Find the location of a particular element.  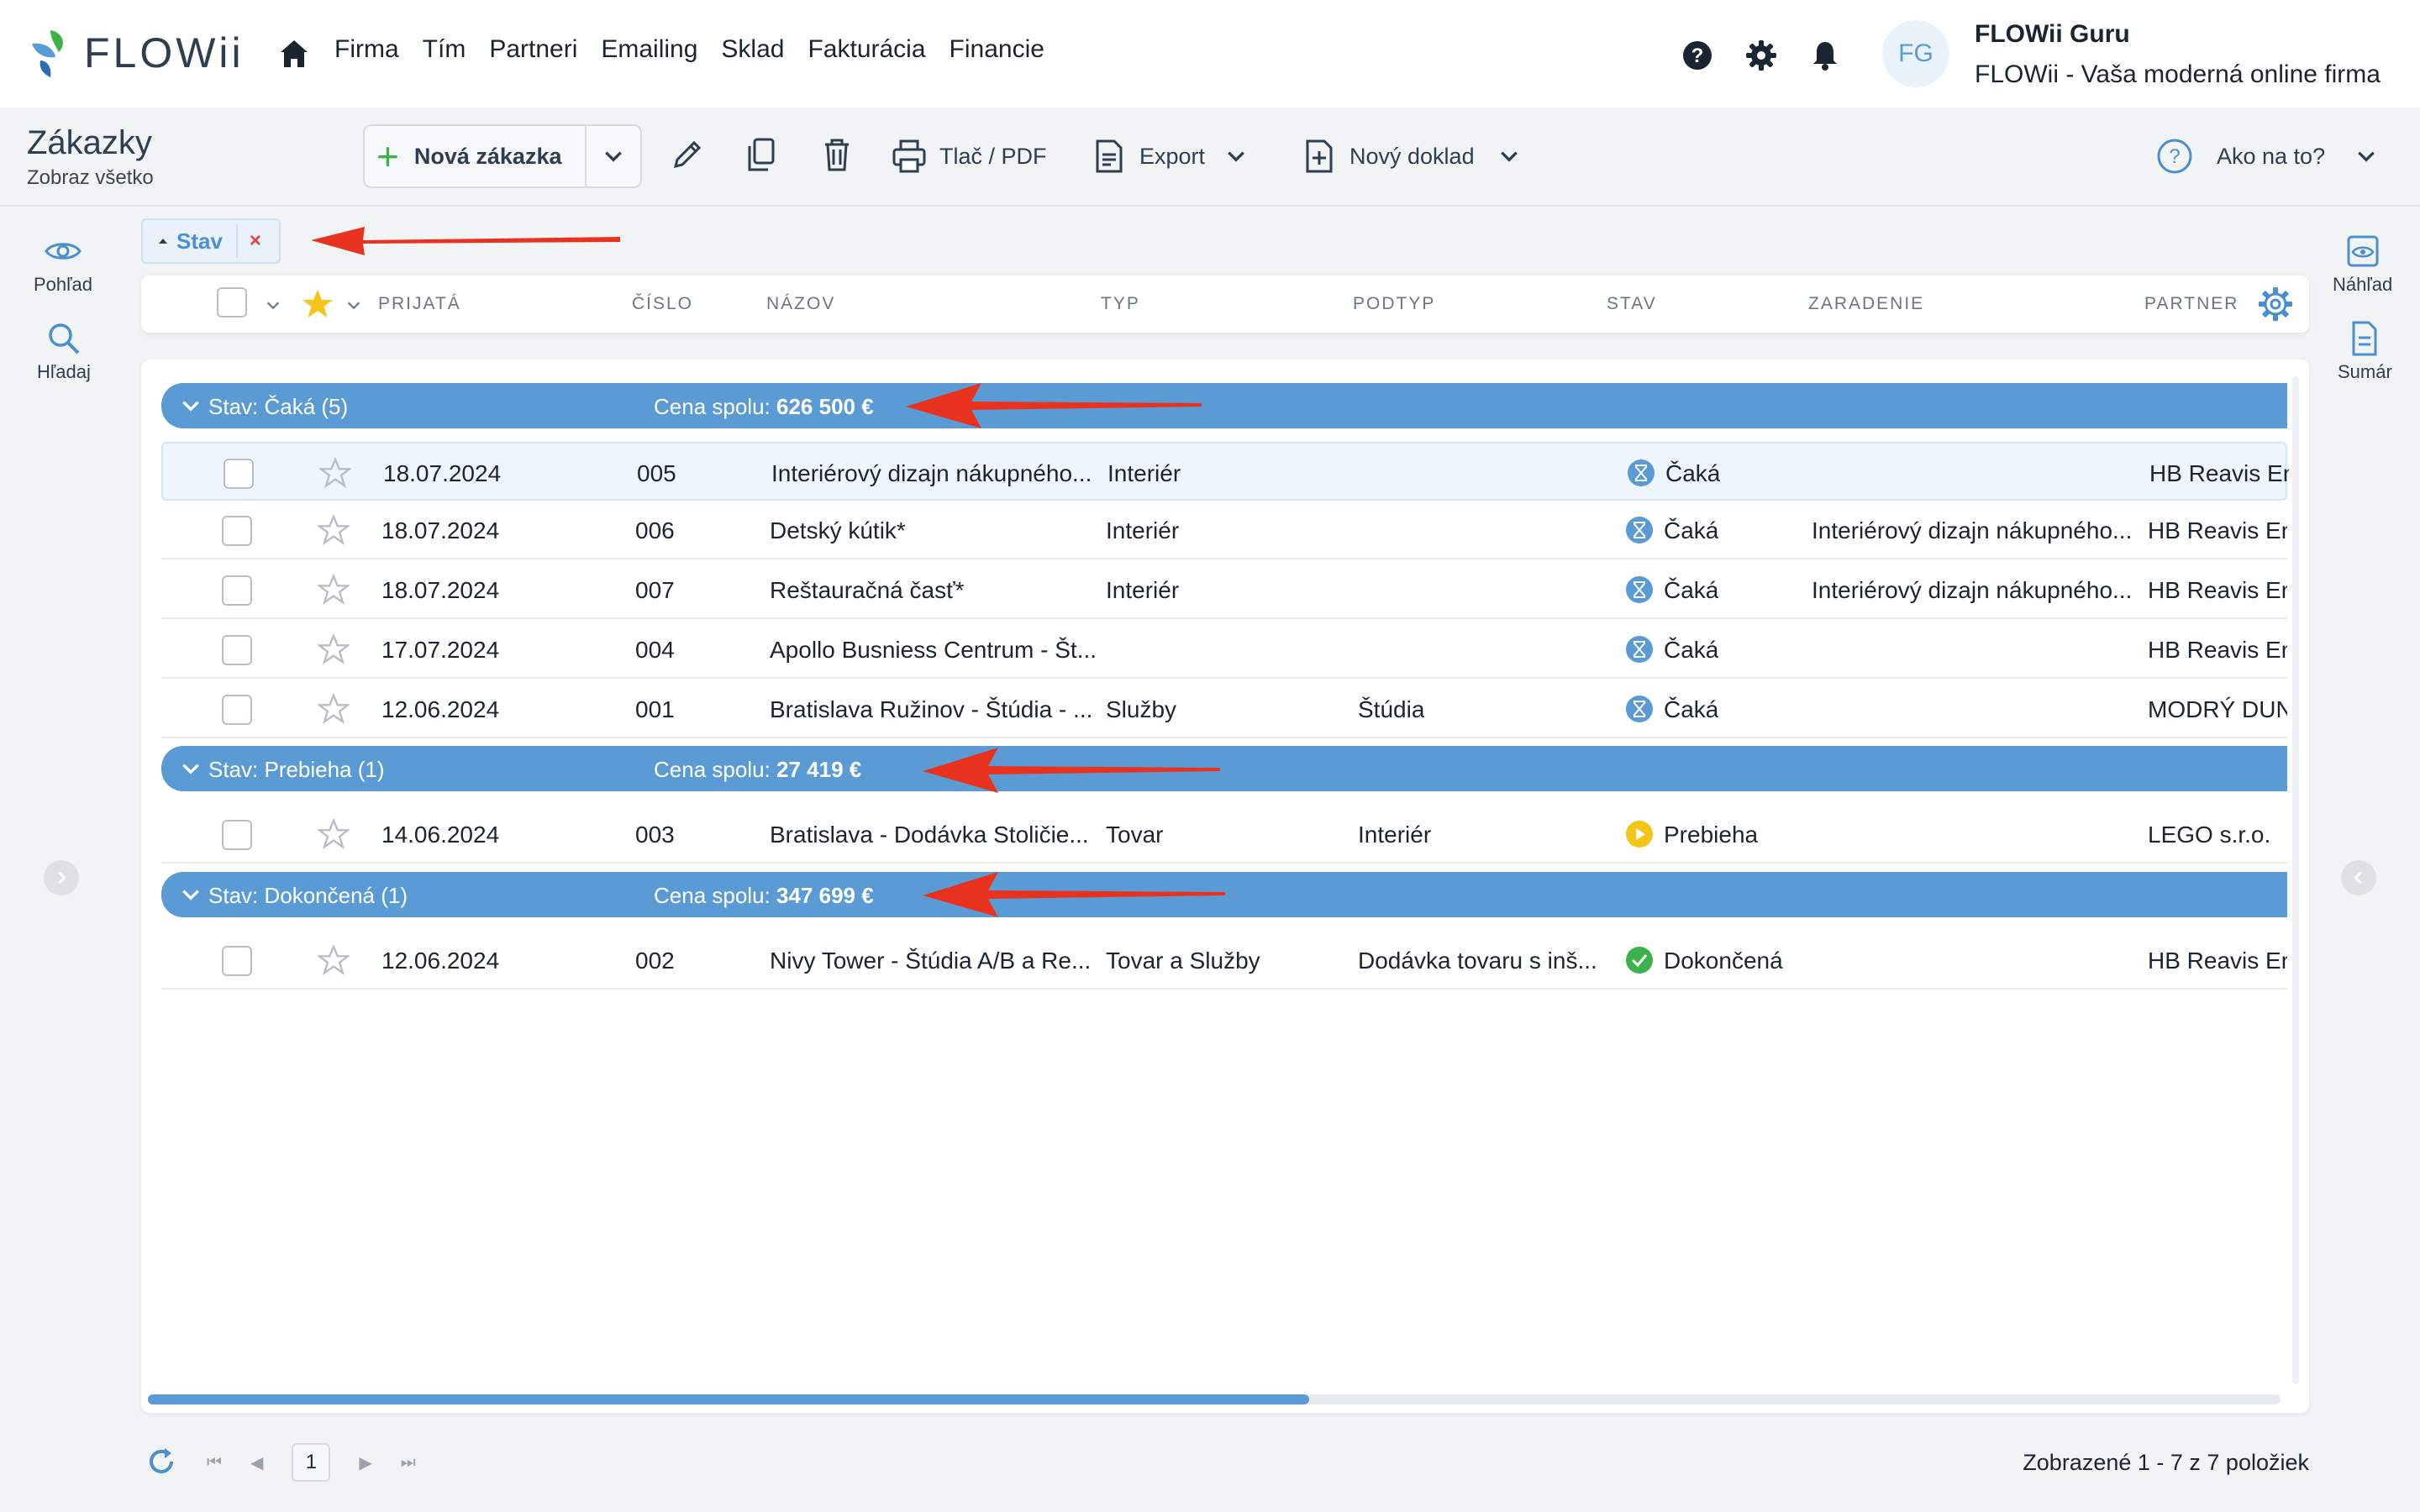

next-page-icon: ▶ is located at coordinates (365, 1462).